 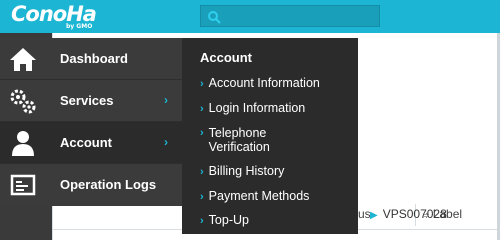 What do you see at coordinates (414, 214) in the screenshot?
I see `row-label-value: VPS007028` at bounding box center [414, 214].